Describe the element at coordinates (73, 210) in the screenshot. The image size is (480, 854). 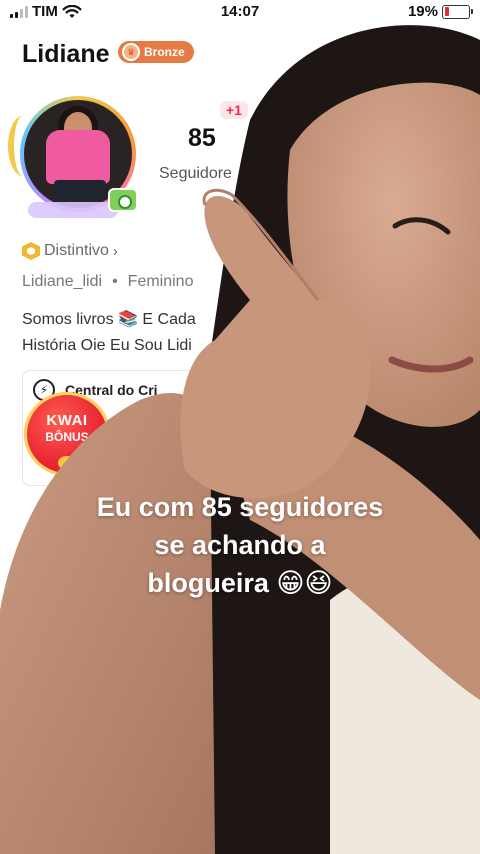
I see `cloud-decoration-icon` at that location.